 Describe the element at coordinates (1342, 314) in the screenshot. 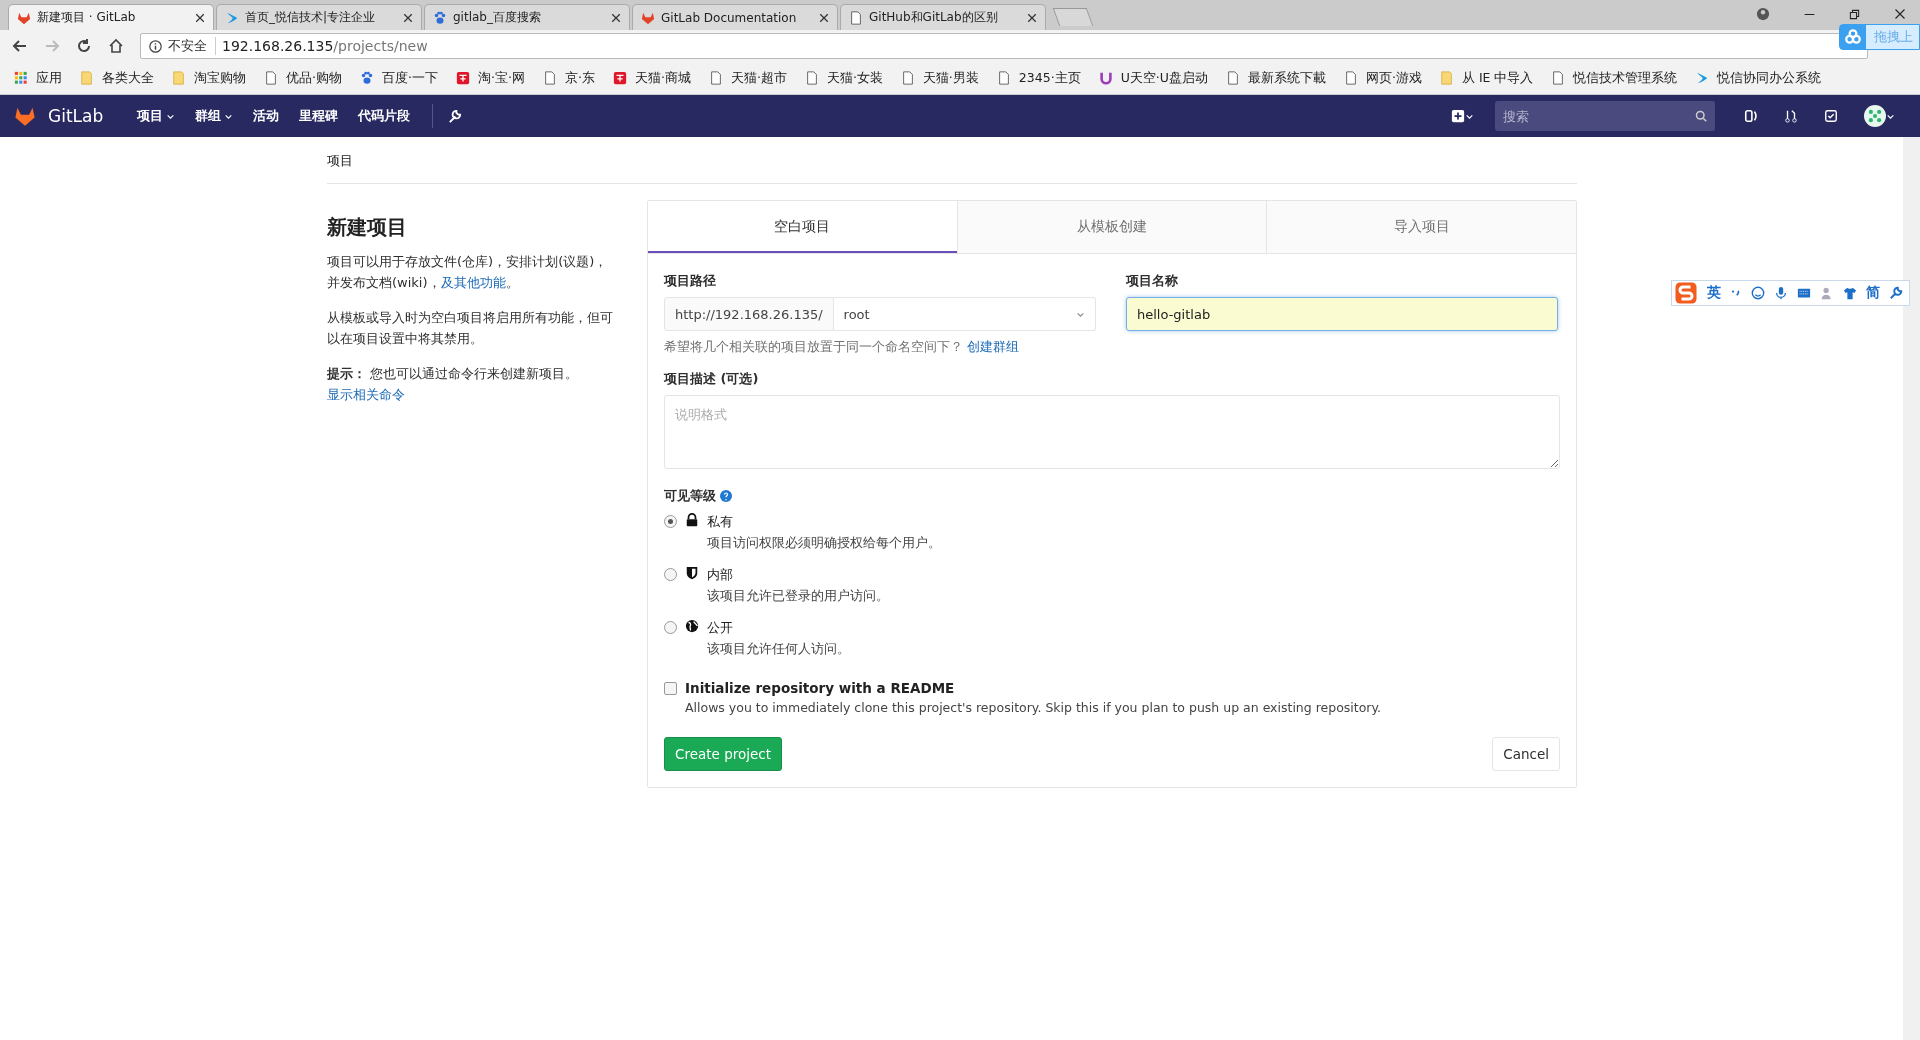

I see `project-name-input: hello-gitlab` at that location.